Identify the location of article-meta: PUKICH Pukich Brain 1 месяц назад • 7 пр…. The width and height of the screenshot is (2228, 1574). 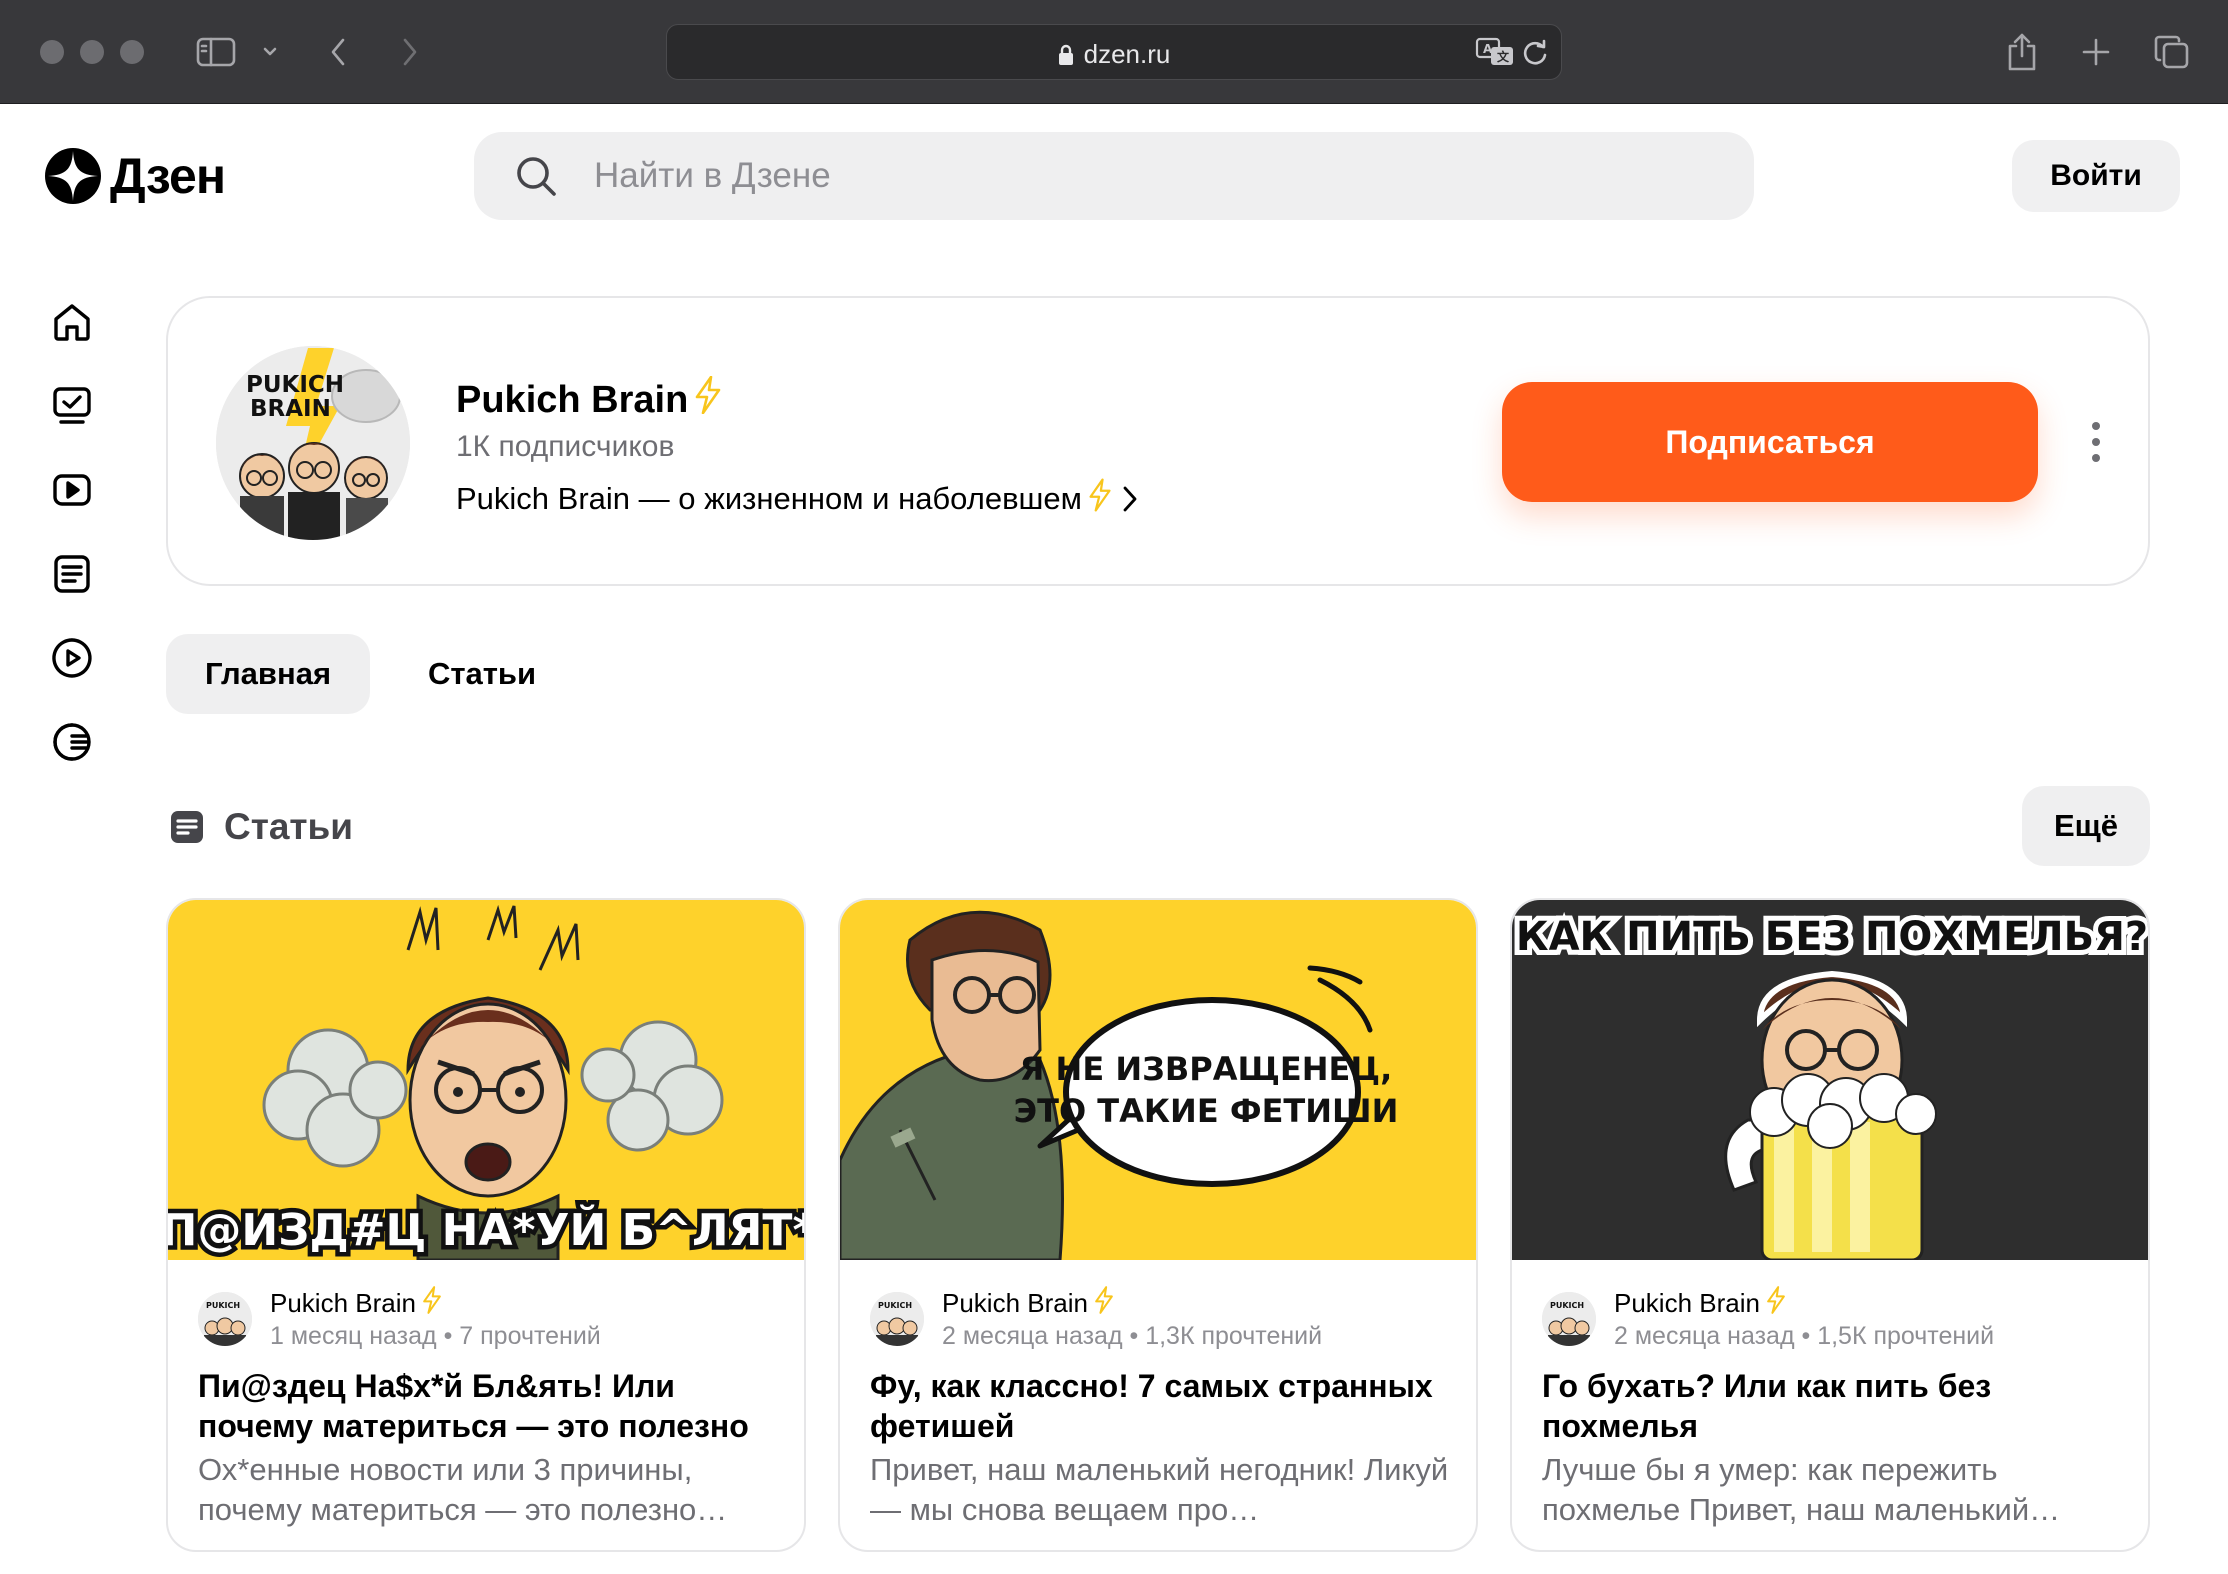
(488, 1318).